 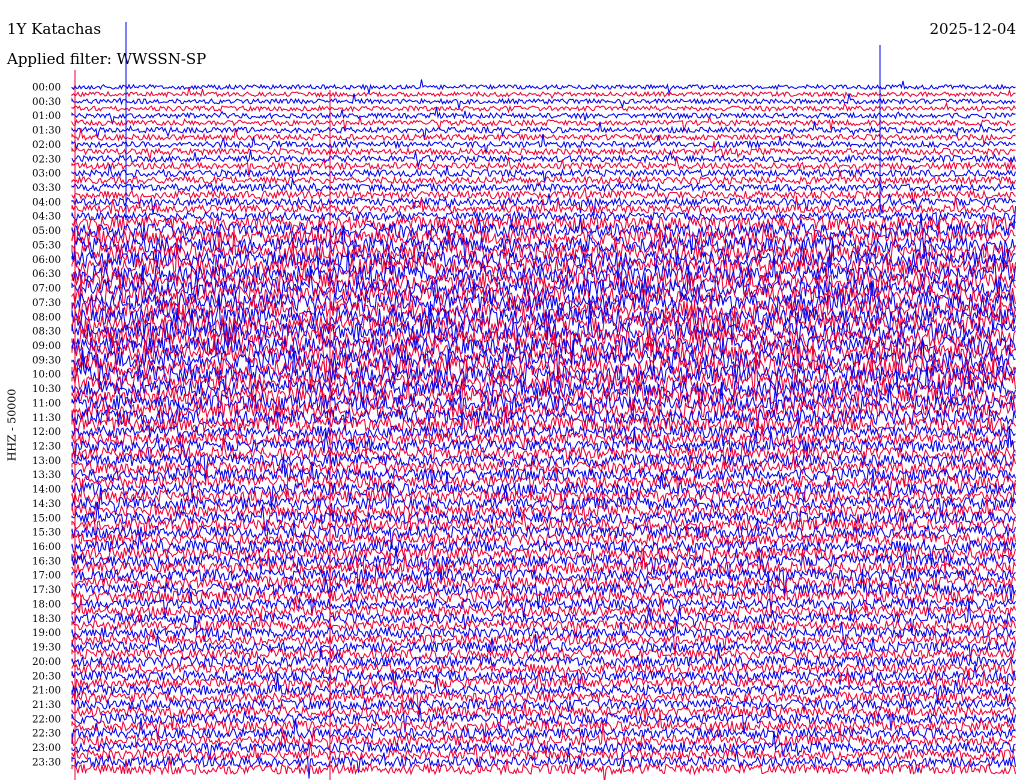 I want to click on tick-label: 23:00, so click(x=46, y=748).